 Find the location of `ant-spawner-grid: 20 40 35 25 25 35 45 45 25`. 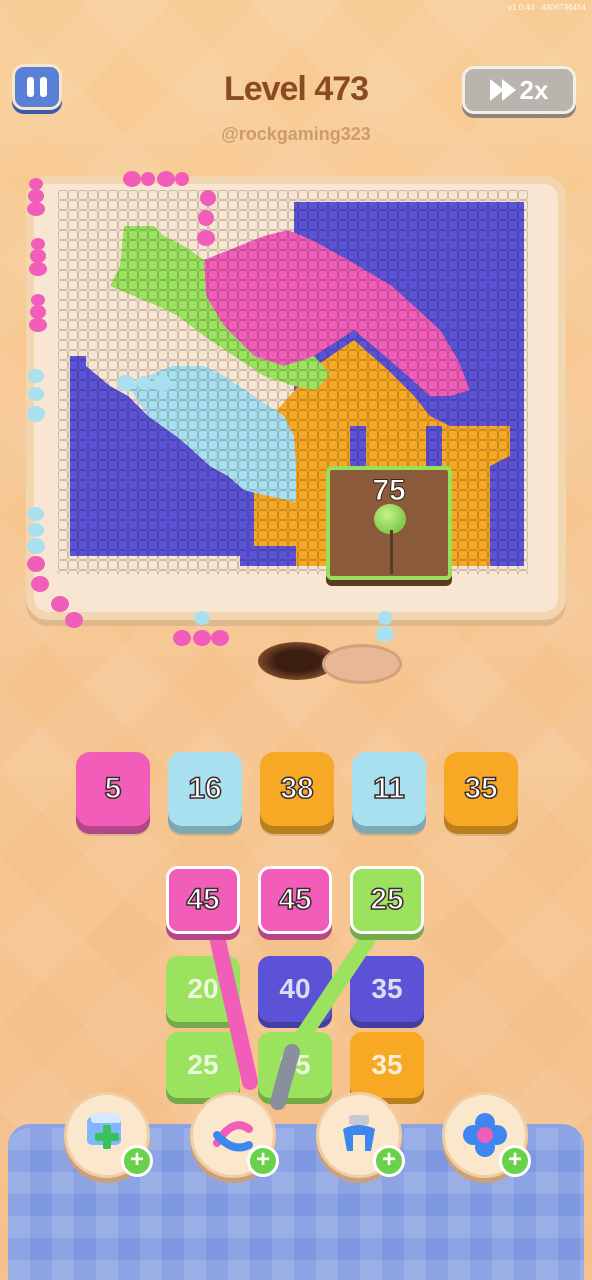

ant-spawner-grid: 20 40 35 25 25 35 45 45 25 is located at coordinates (296, 991).